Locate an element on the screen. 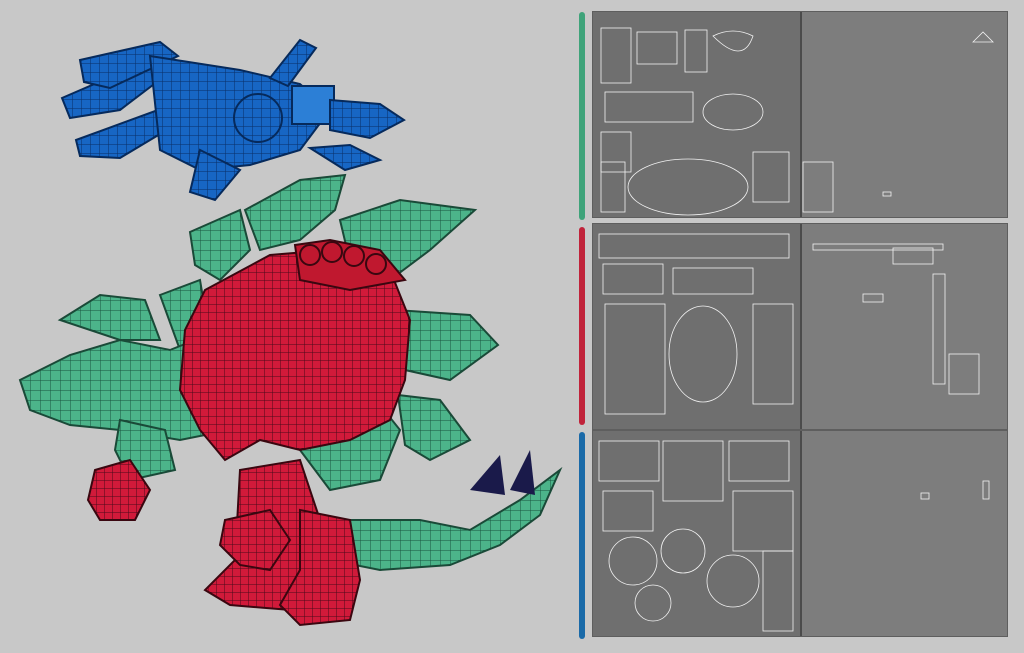 The width and height of the screenshot is (1024, 653). uv-shells-green is located at coordinates (793, 114).